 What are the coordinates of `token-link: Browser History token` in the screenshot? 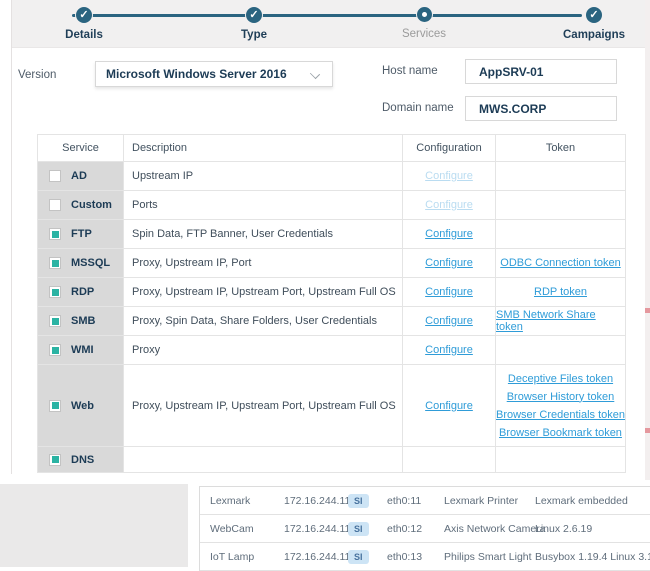 It's located at (561, 397).